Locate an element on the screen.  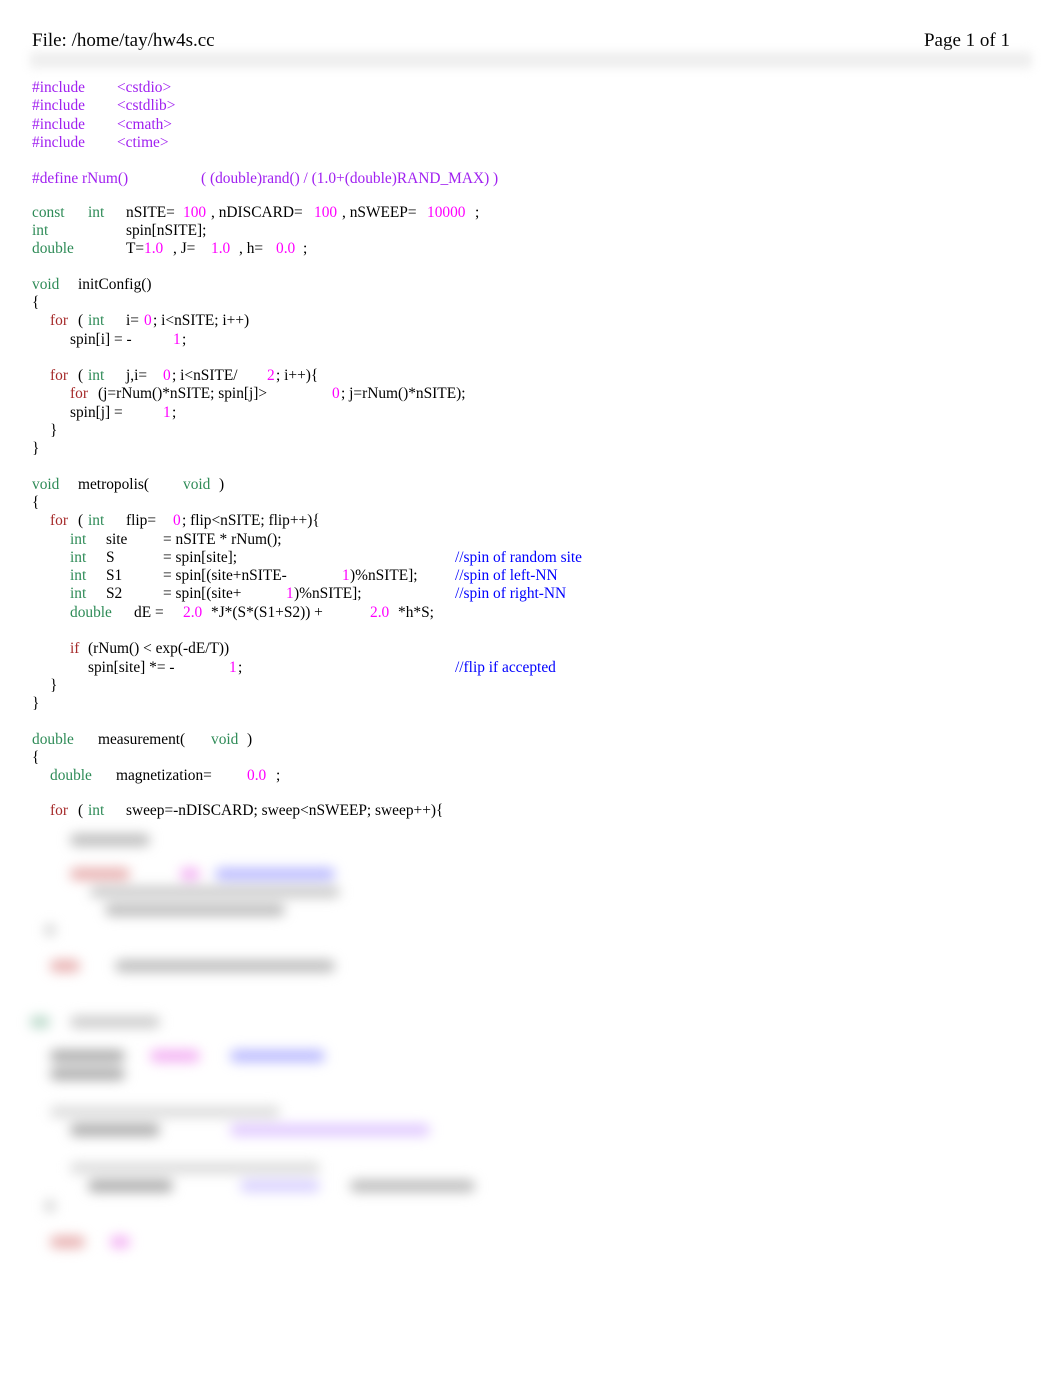
code-line: for ( int i= 0 ; i<nSITE; i++) is located at coordinates (140, 321).